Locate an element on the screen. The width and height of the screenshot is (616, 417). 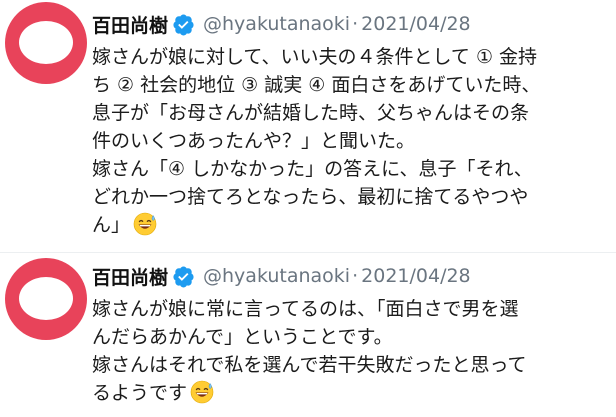
tweet-text-line: 嫁さんが娘に常に言ってるのは、「面白さで男を選 is located at coordinates (305, 309).